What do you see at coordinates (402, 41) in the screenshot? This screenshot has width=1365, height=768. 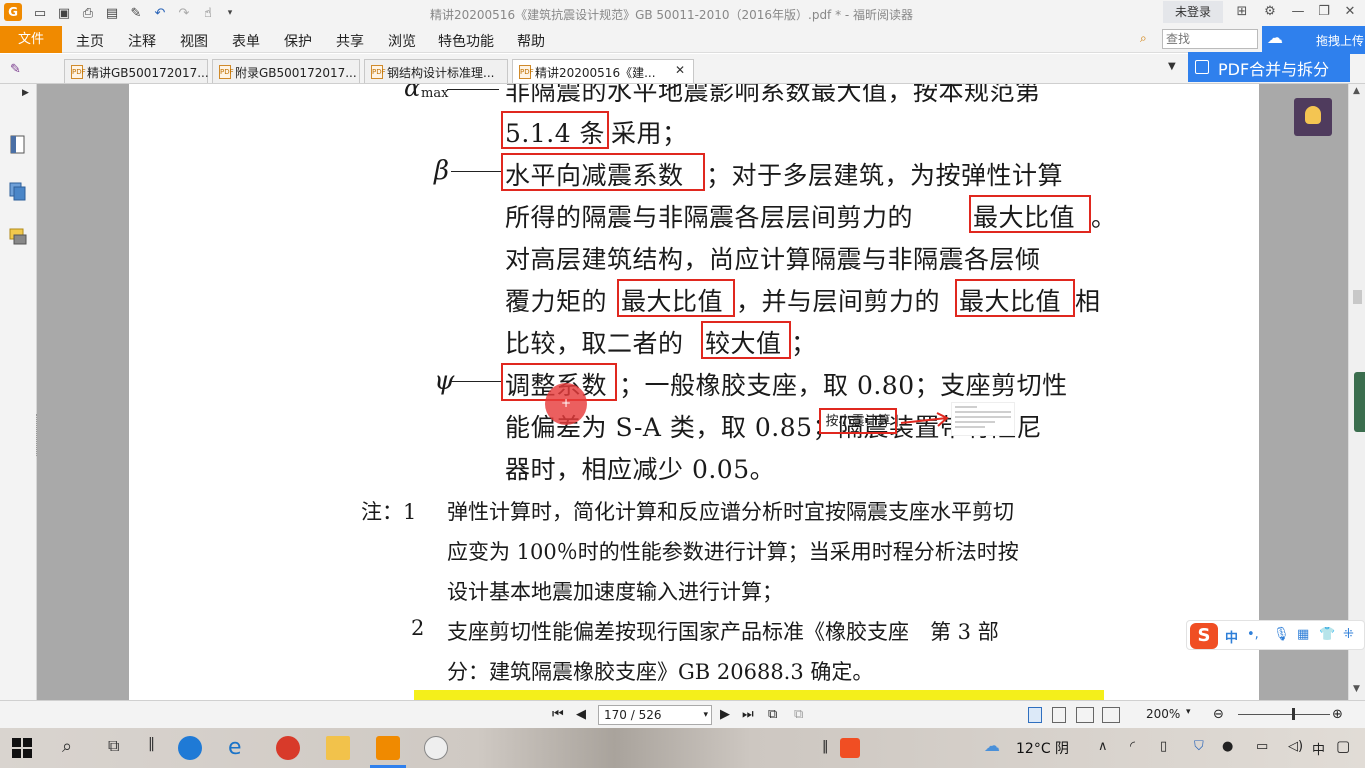 I see `menu-browse: 浏览` at bounding box center [402, 41].